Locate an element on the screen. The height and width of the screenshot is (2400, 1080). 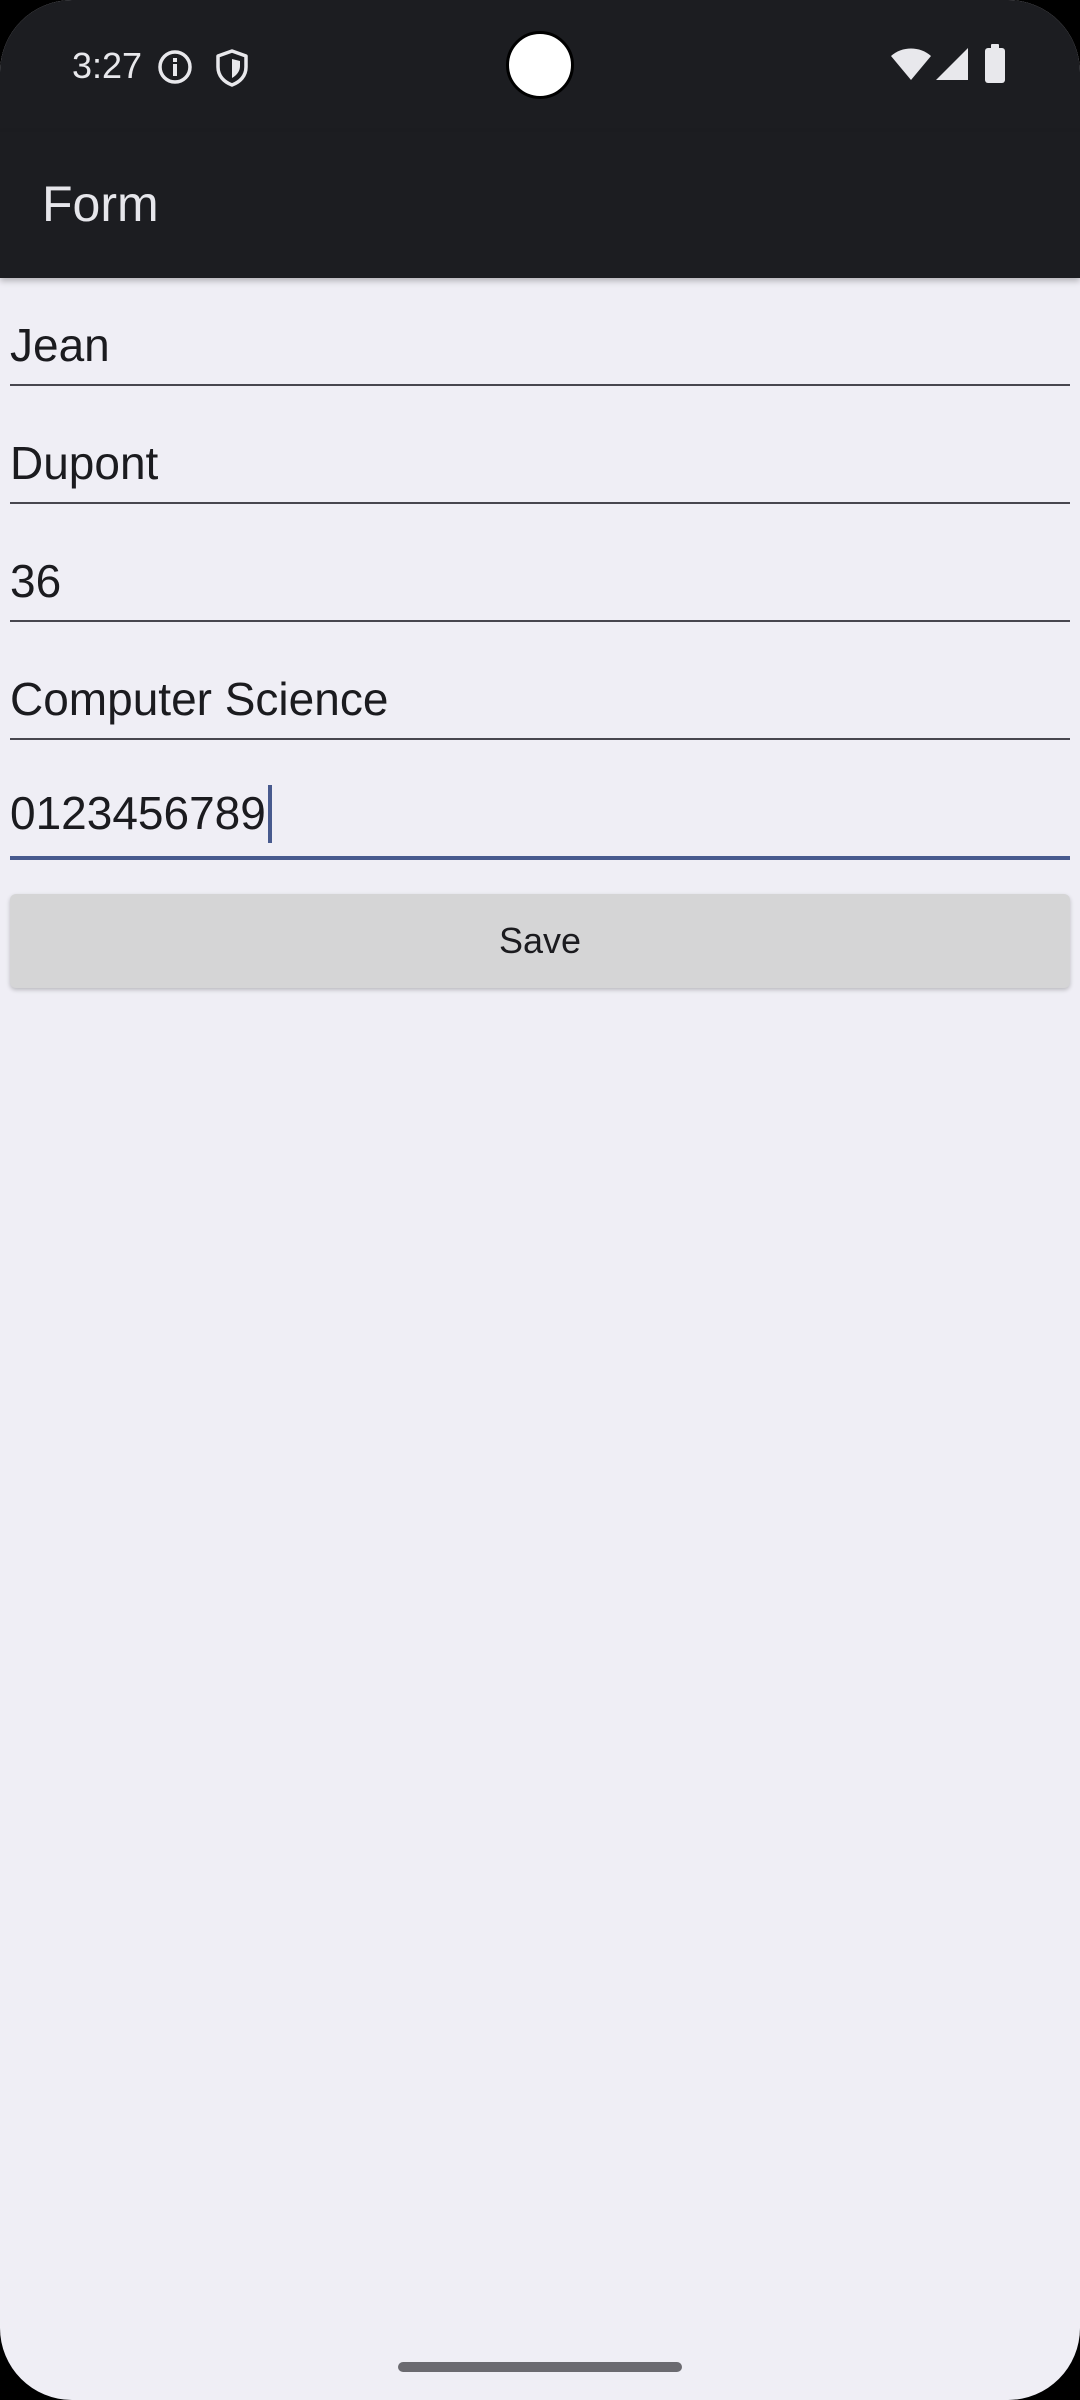
status-time: 3:27 is located at coordinates (107, 65).